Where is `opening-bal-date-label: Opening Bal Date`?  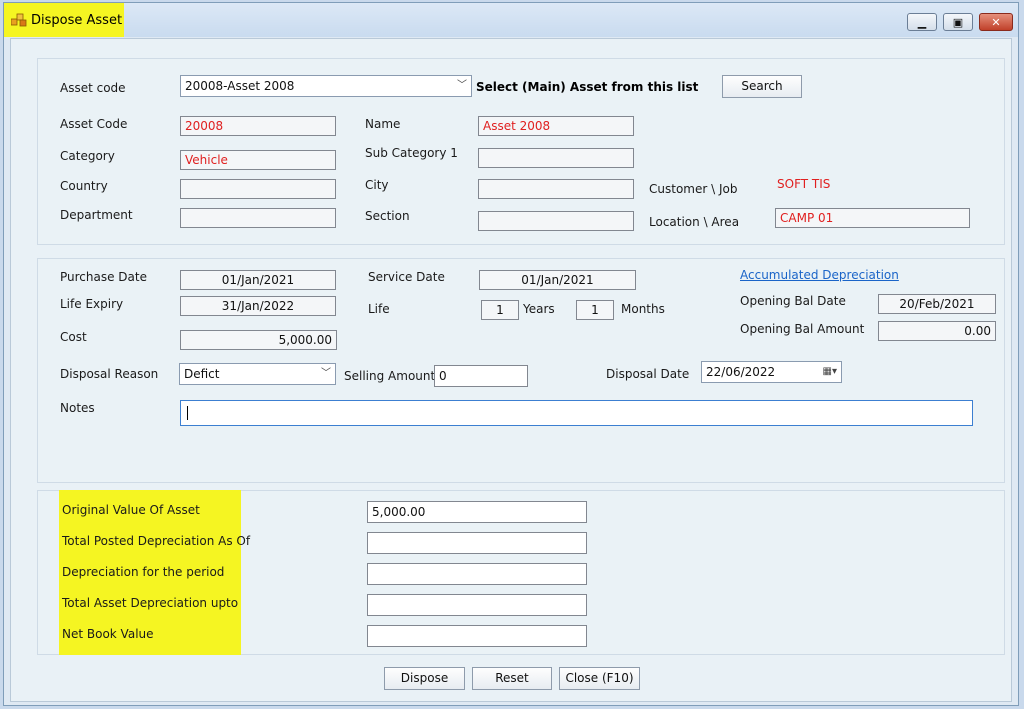 opening-bal-date-label: Opening Bal Date is located at coordinates (793, 301).